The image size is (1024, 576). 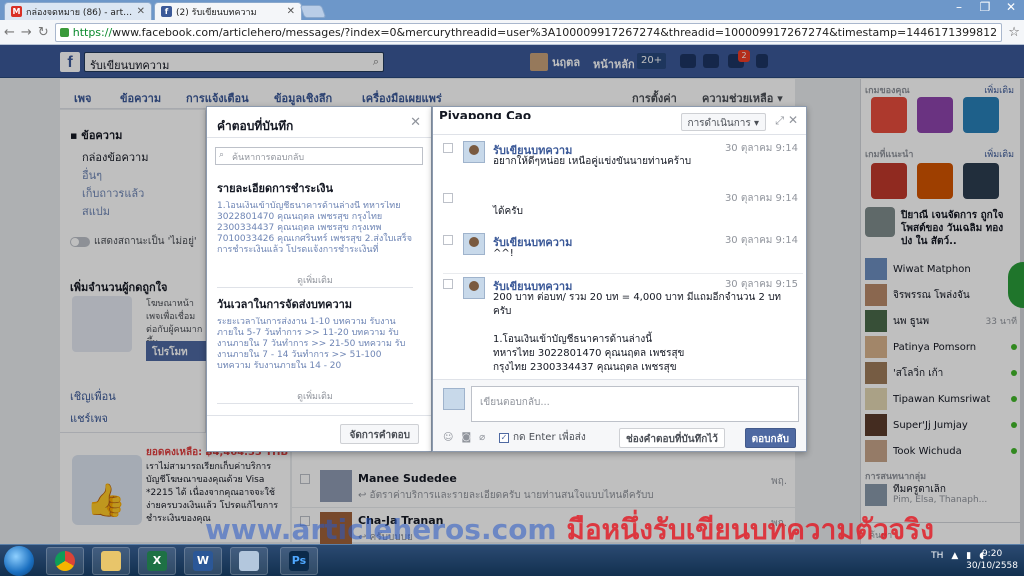 I want to click on photoshop-taskbar-button: Ps, so click(x=299, y=561).